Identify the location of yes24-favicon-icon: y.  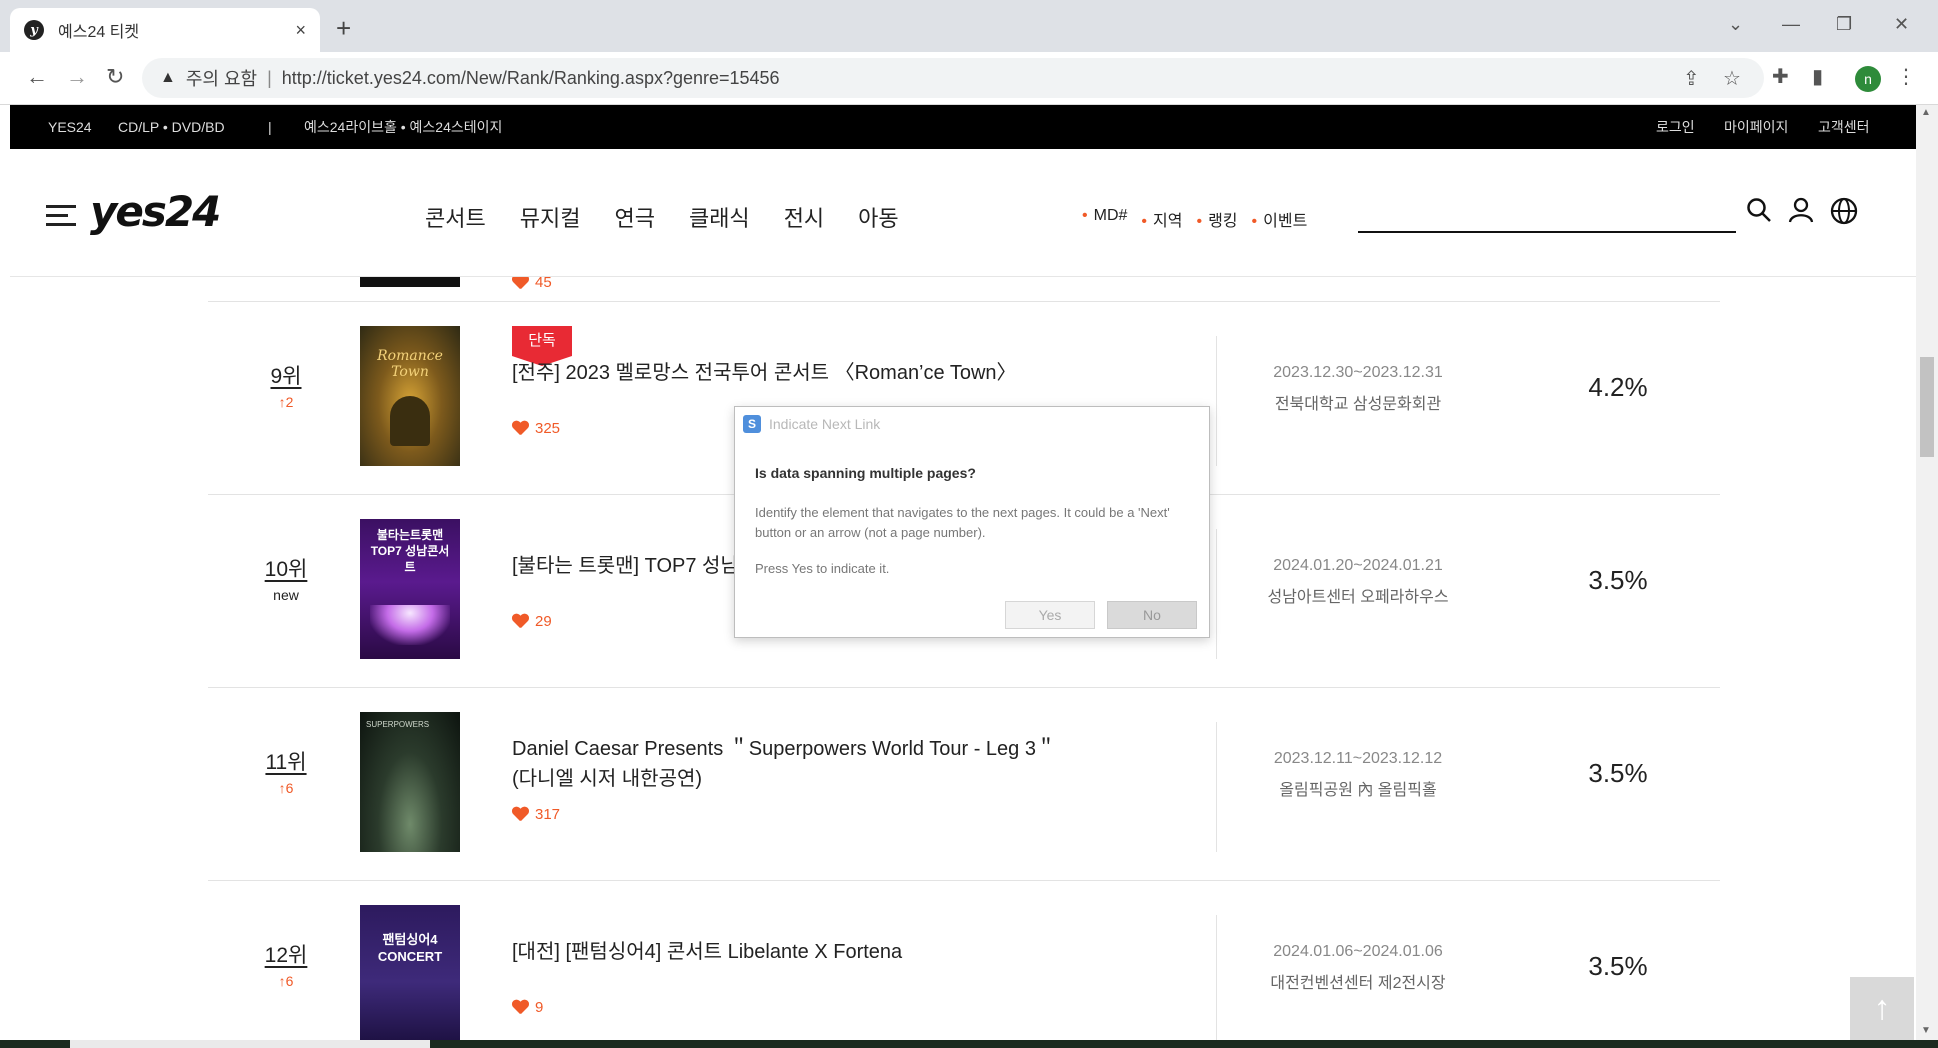
(34, 30).